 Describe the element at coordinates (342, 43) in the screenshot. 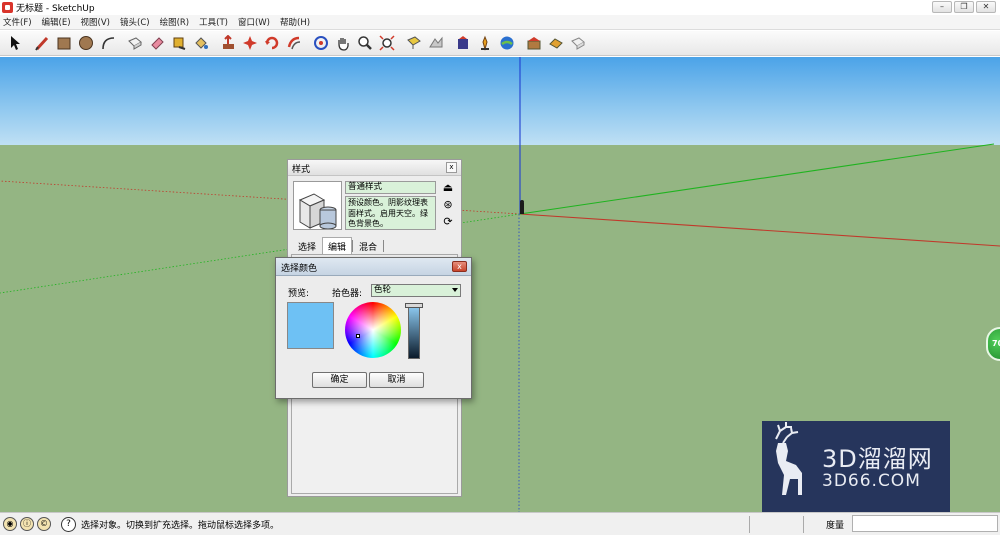

I see `pan-tool-icon` at that location.